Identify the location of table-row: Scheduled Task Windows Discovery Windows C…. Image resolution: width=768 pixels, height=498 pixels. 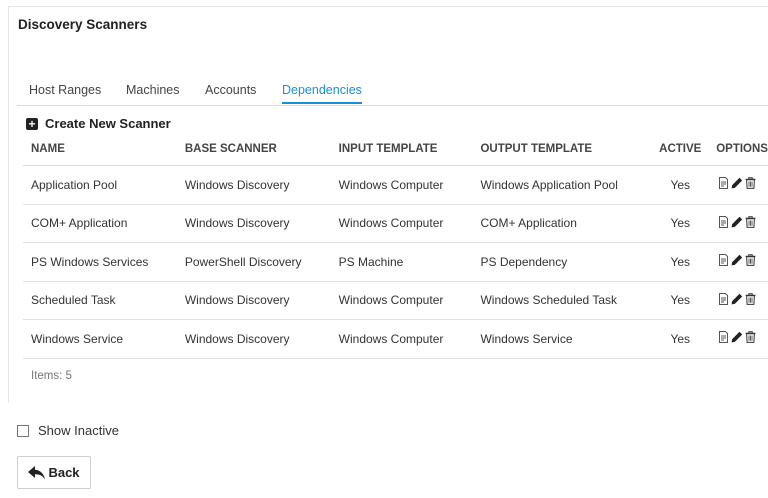
(395, 300).